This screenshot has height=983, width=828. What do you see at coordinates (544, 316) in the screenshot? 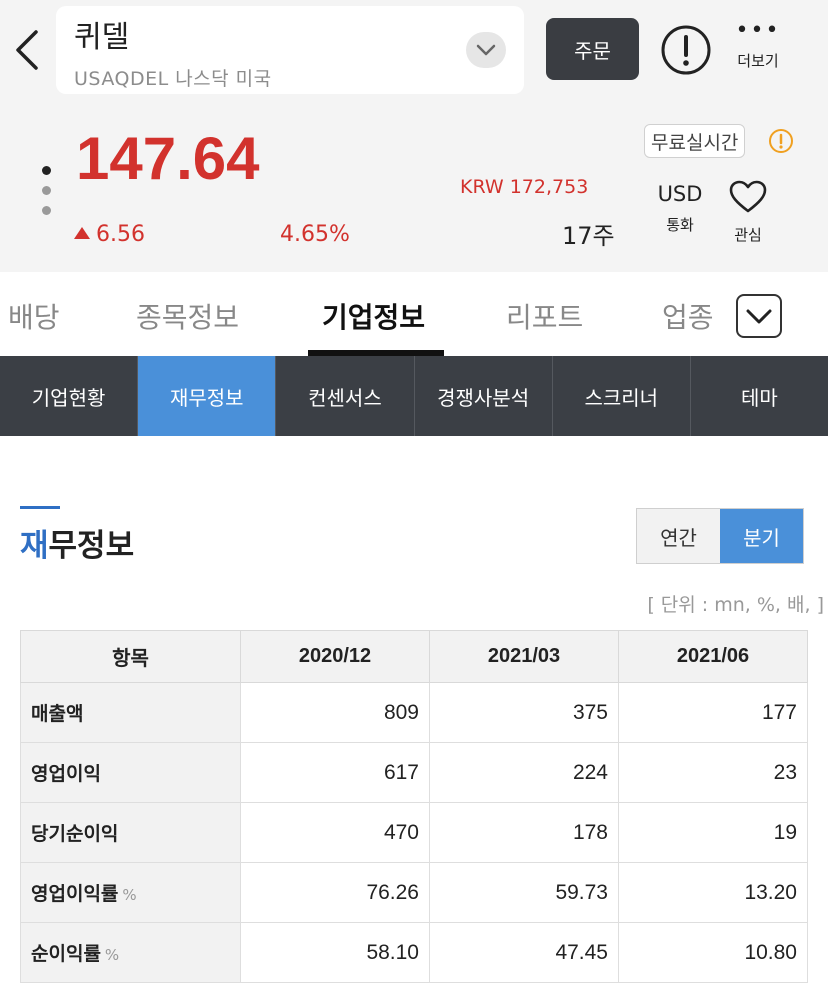
I see `tab-report: 리포트` at bounding box center [544, 316].